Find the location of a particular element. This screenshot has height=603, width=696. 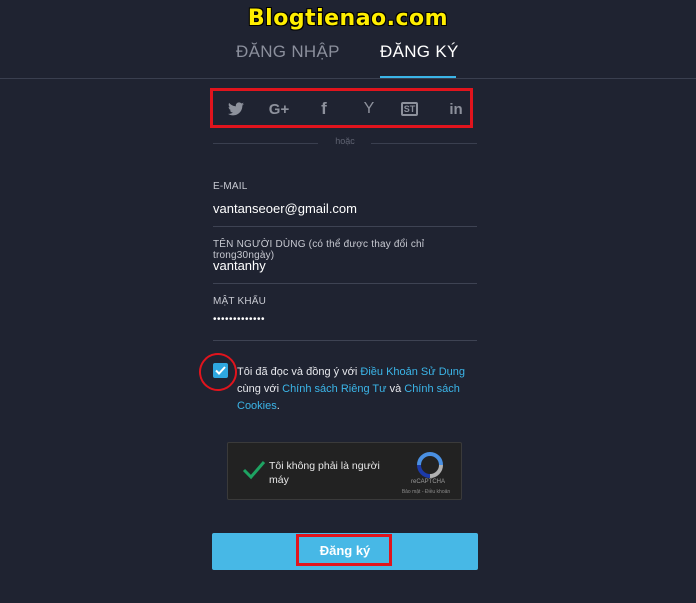

recaptcha-brand: reCAPTCHA is located at coordinates (427, 482).